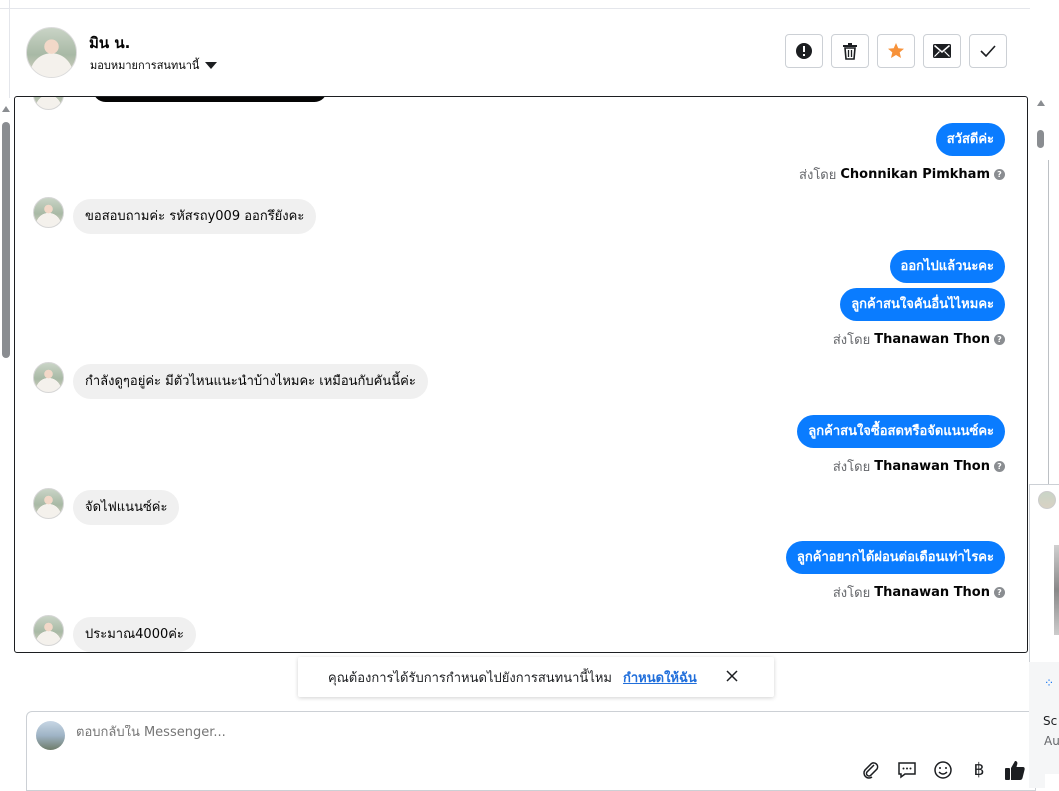 This screenshot has width=1059, height=791. I want to click on incoming-message: จัดไฟแนนซ์ค่ะ, so click(126, 507).